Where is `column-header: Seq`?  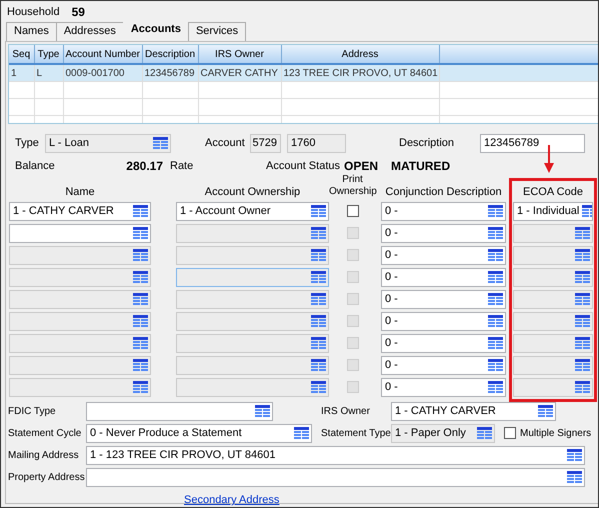 column-header: Seq is located at coordinates (21, 54).